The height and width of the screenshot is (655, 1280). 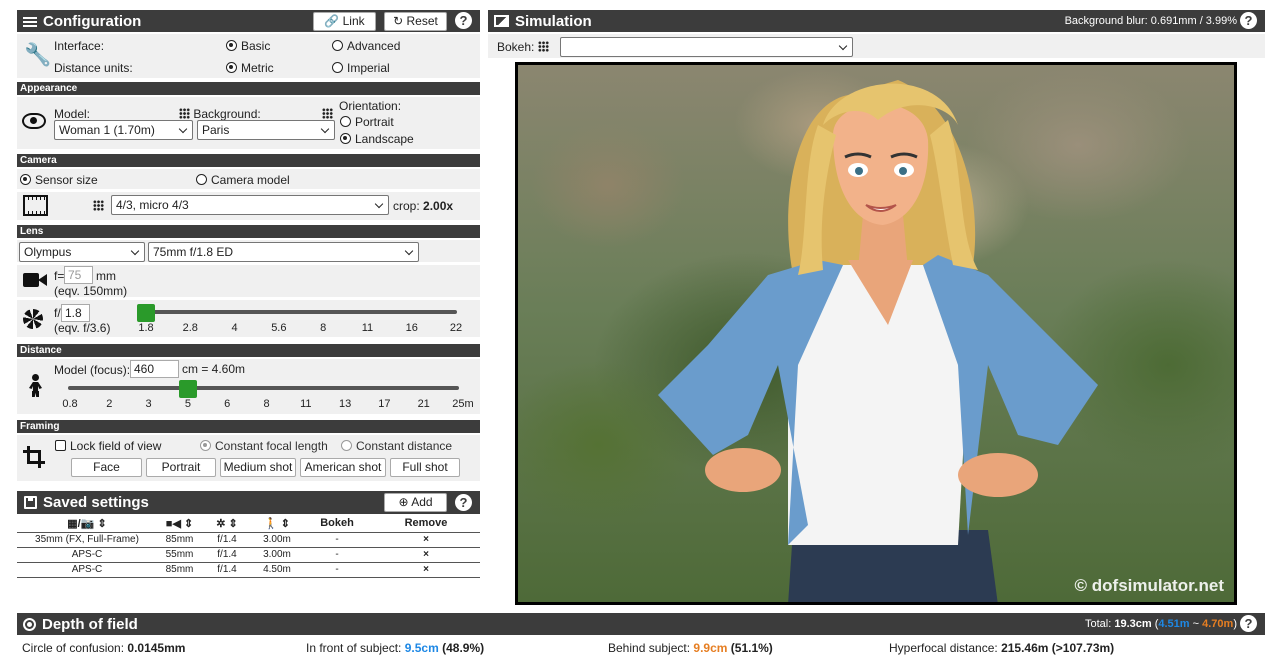 What do you see at coordinates (279, 328) in the screenshot?
I see `aperture-tick-label: 5.6` at bounding box center [279, 328].